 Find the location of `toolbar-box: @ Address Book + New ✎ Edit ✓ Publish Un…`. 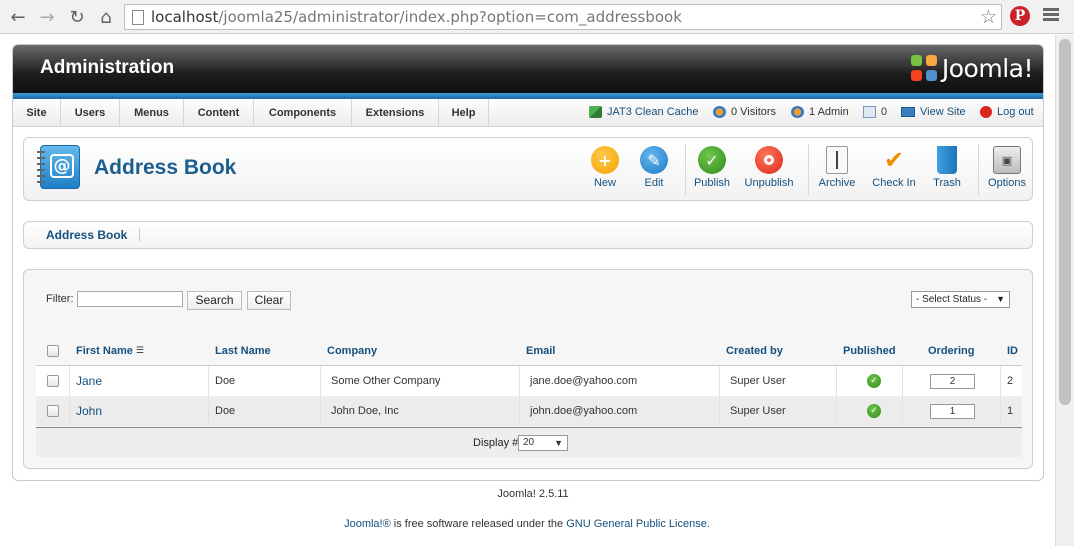

toolbar-box: @ Address Book + New ✎ Edit ✓ Publish Un… is located at coordinates (528, 169).